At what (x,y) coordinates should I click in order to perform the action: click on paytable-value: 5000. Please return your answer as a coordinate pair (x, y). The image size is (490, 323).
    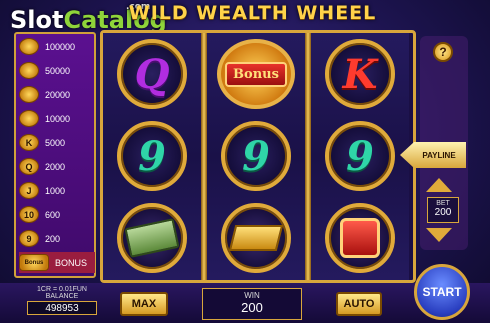
    Looking at the image, I should click on (55, 142).